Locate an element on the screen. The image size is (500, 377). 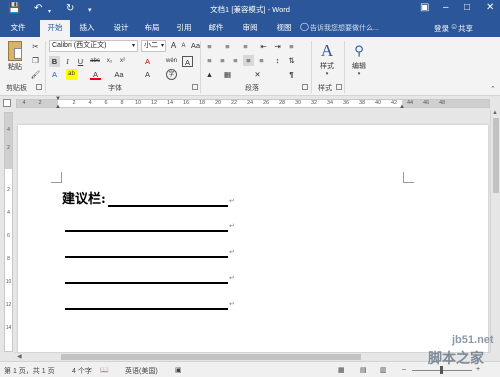
vruler-tick: 14 is located at coordinates (8, 328).